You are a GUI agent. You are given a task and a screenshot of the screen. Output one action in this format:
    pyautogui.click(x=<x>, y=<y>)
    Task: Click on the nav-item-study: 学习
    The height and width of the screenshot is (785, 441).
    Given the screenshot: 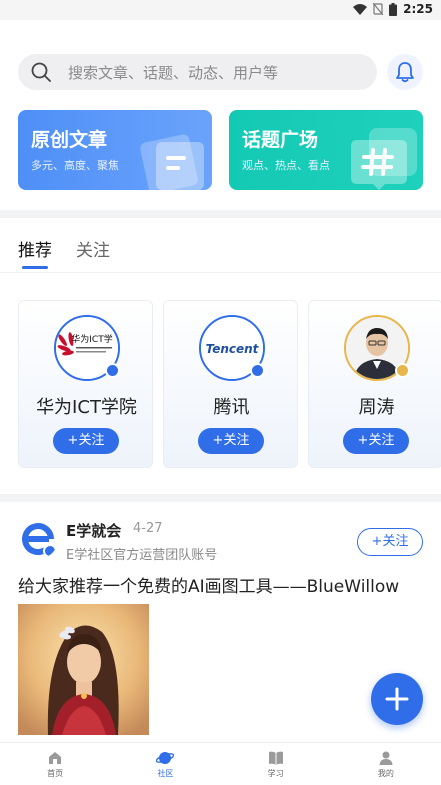 What is the action you would take?
    pyautogui.click(x=276, y=764)
    